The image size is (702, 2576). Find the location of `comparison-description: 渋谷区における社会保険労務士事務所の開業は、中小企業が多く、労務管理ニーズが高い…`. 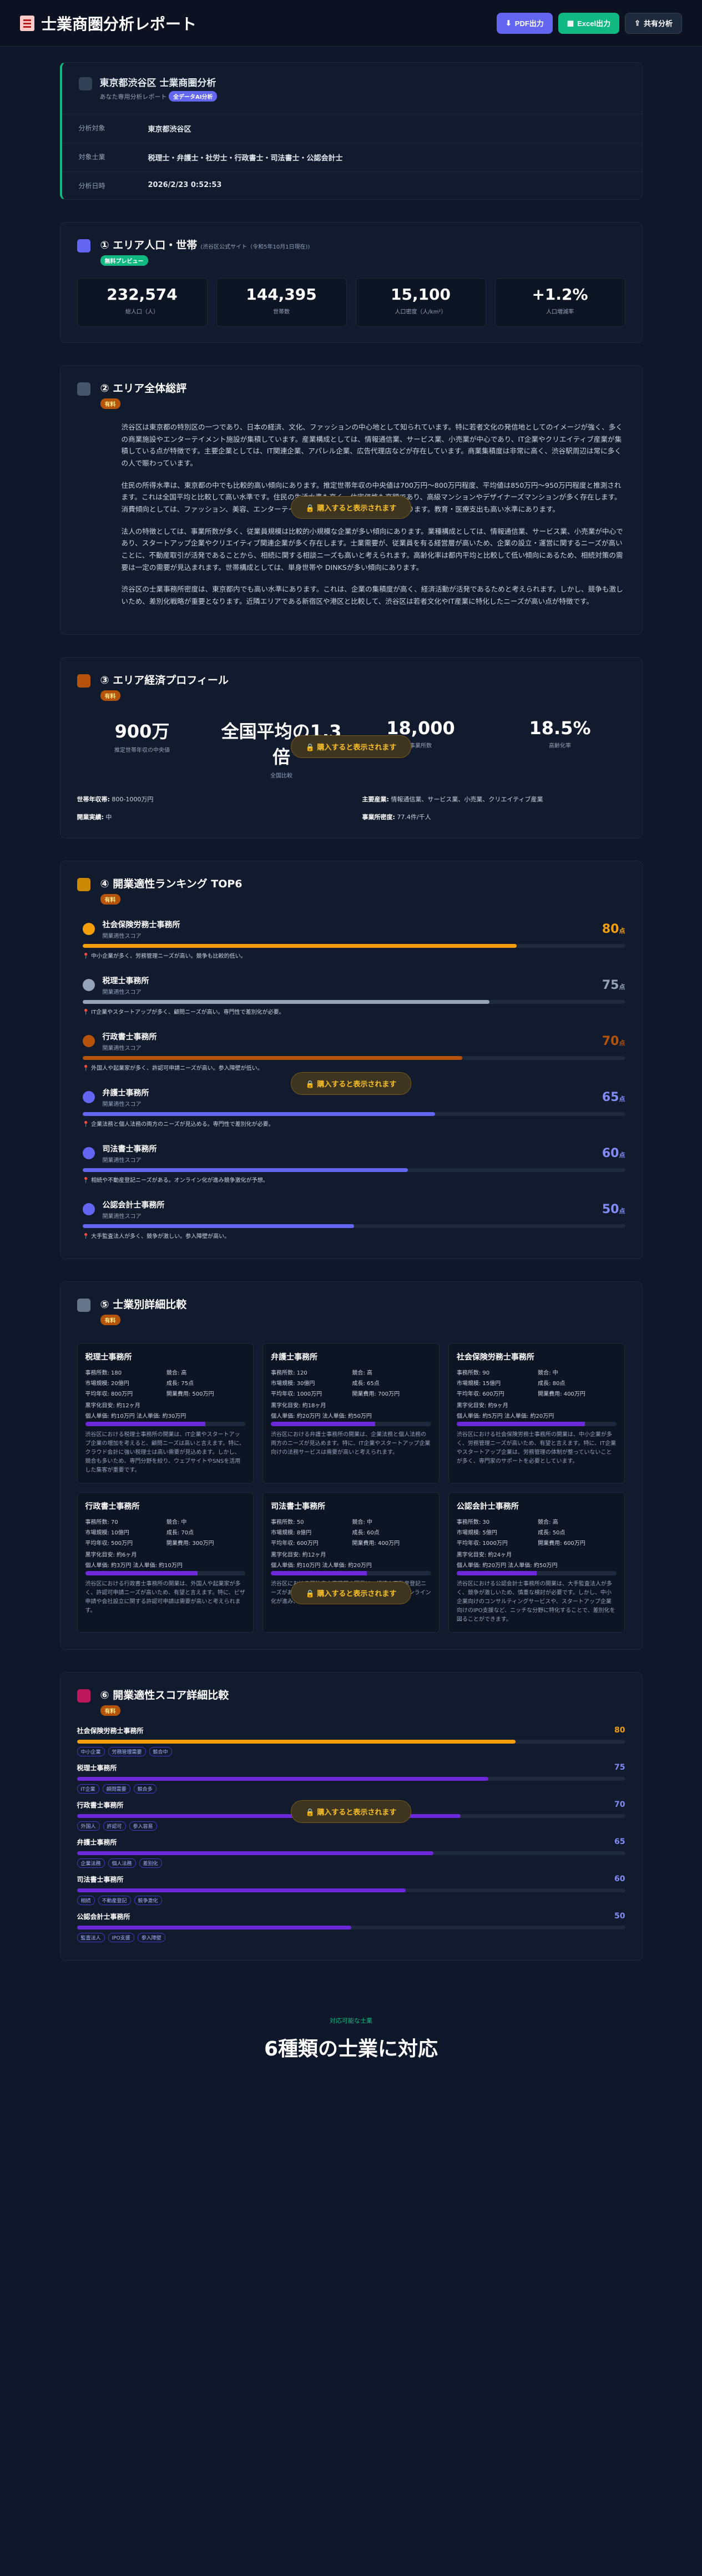

comparison-description: 渋谷区における社会保険労務士事務所の開業は、中小企業が多く、労務管理ニーズが高い… is located at coordinates (536, 1447).